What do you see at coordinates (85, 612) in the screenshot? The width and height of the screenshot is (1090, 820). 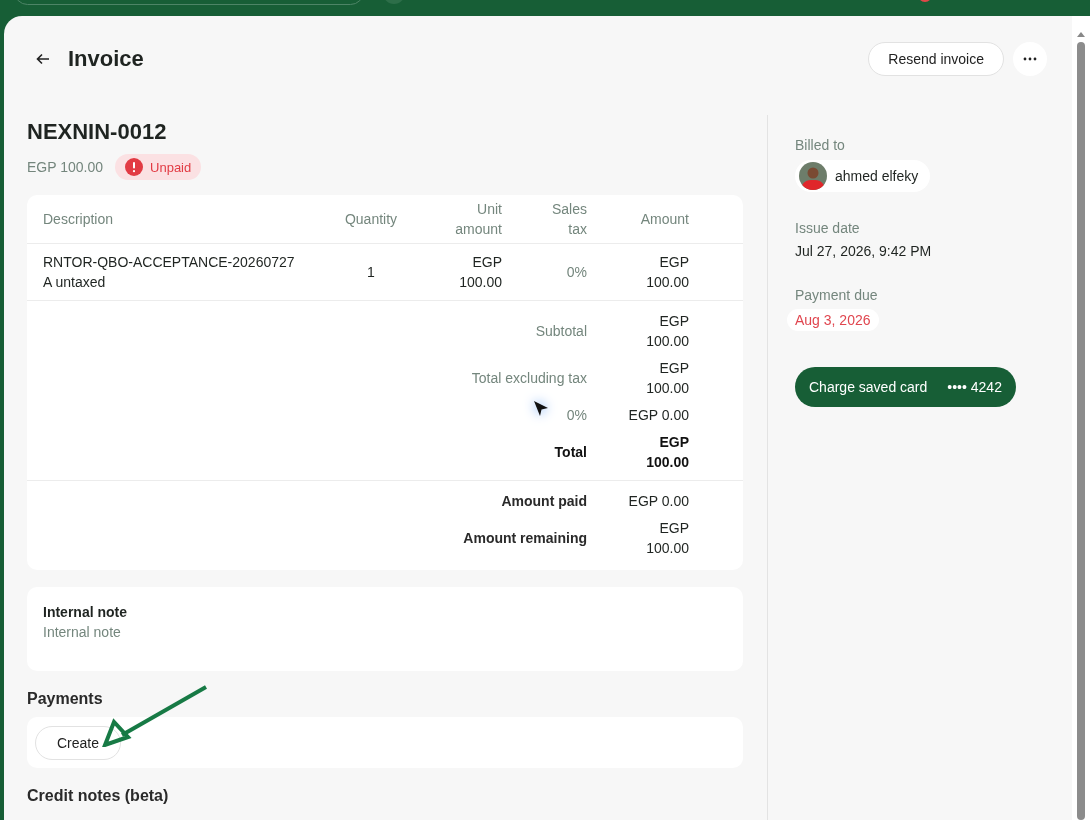 I see `note-label: Internal note` at bounding box center [85, 612].